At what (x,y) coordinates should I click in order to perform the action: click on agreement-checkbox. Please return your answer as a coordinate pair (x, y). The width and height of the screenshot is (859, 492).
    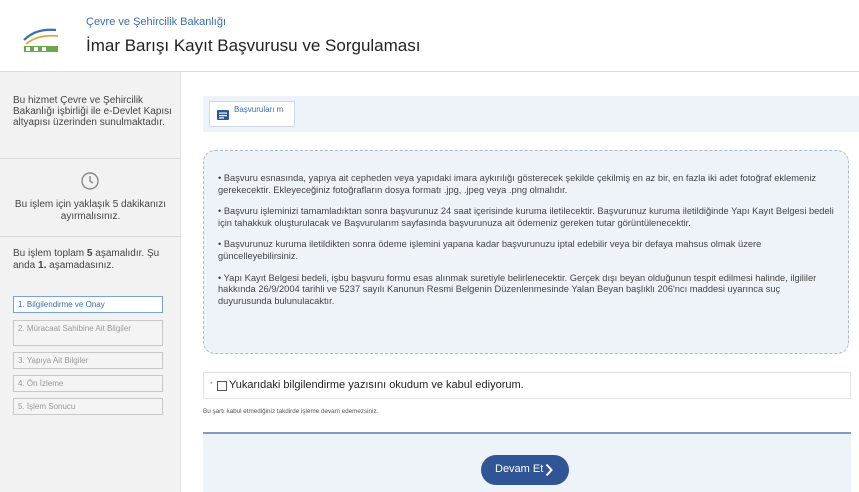
    Looking at the image, I should click on (222, 386).